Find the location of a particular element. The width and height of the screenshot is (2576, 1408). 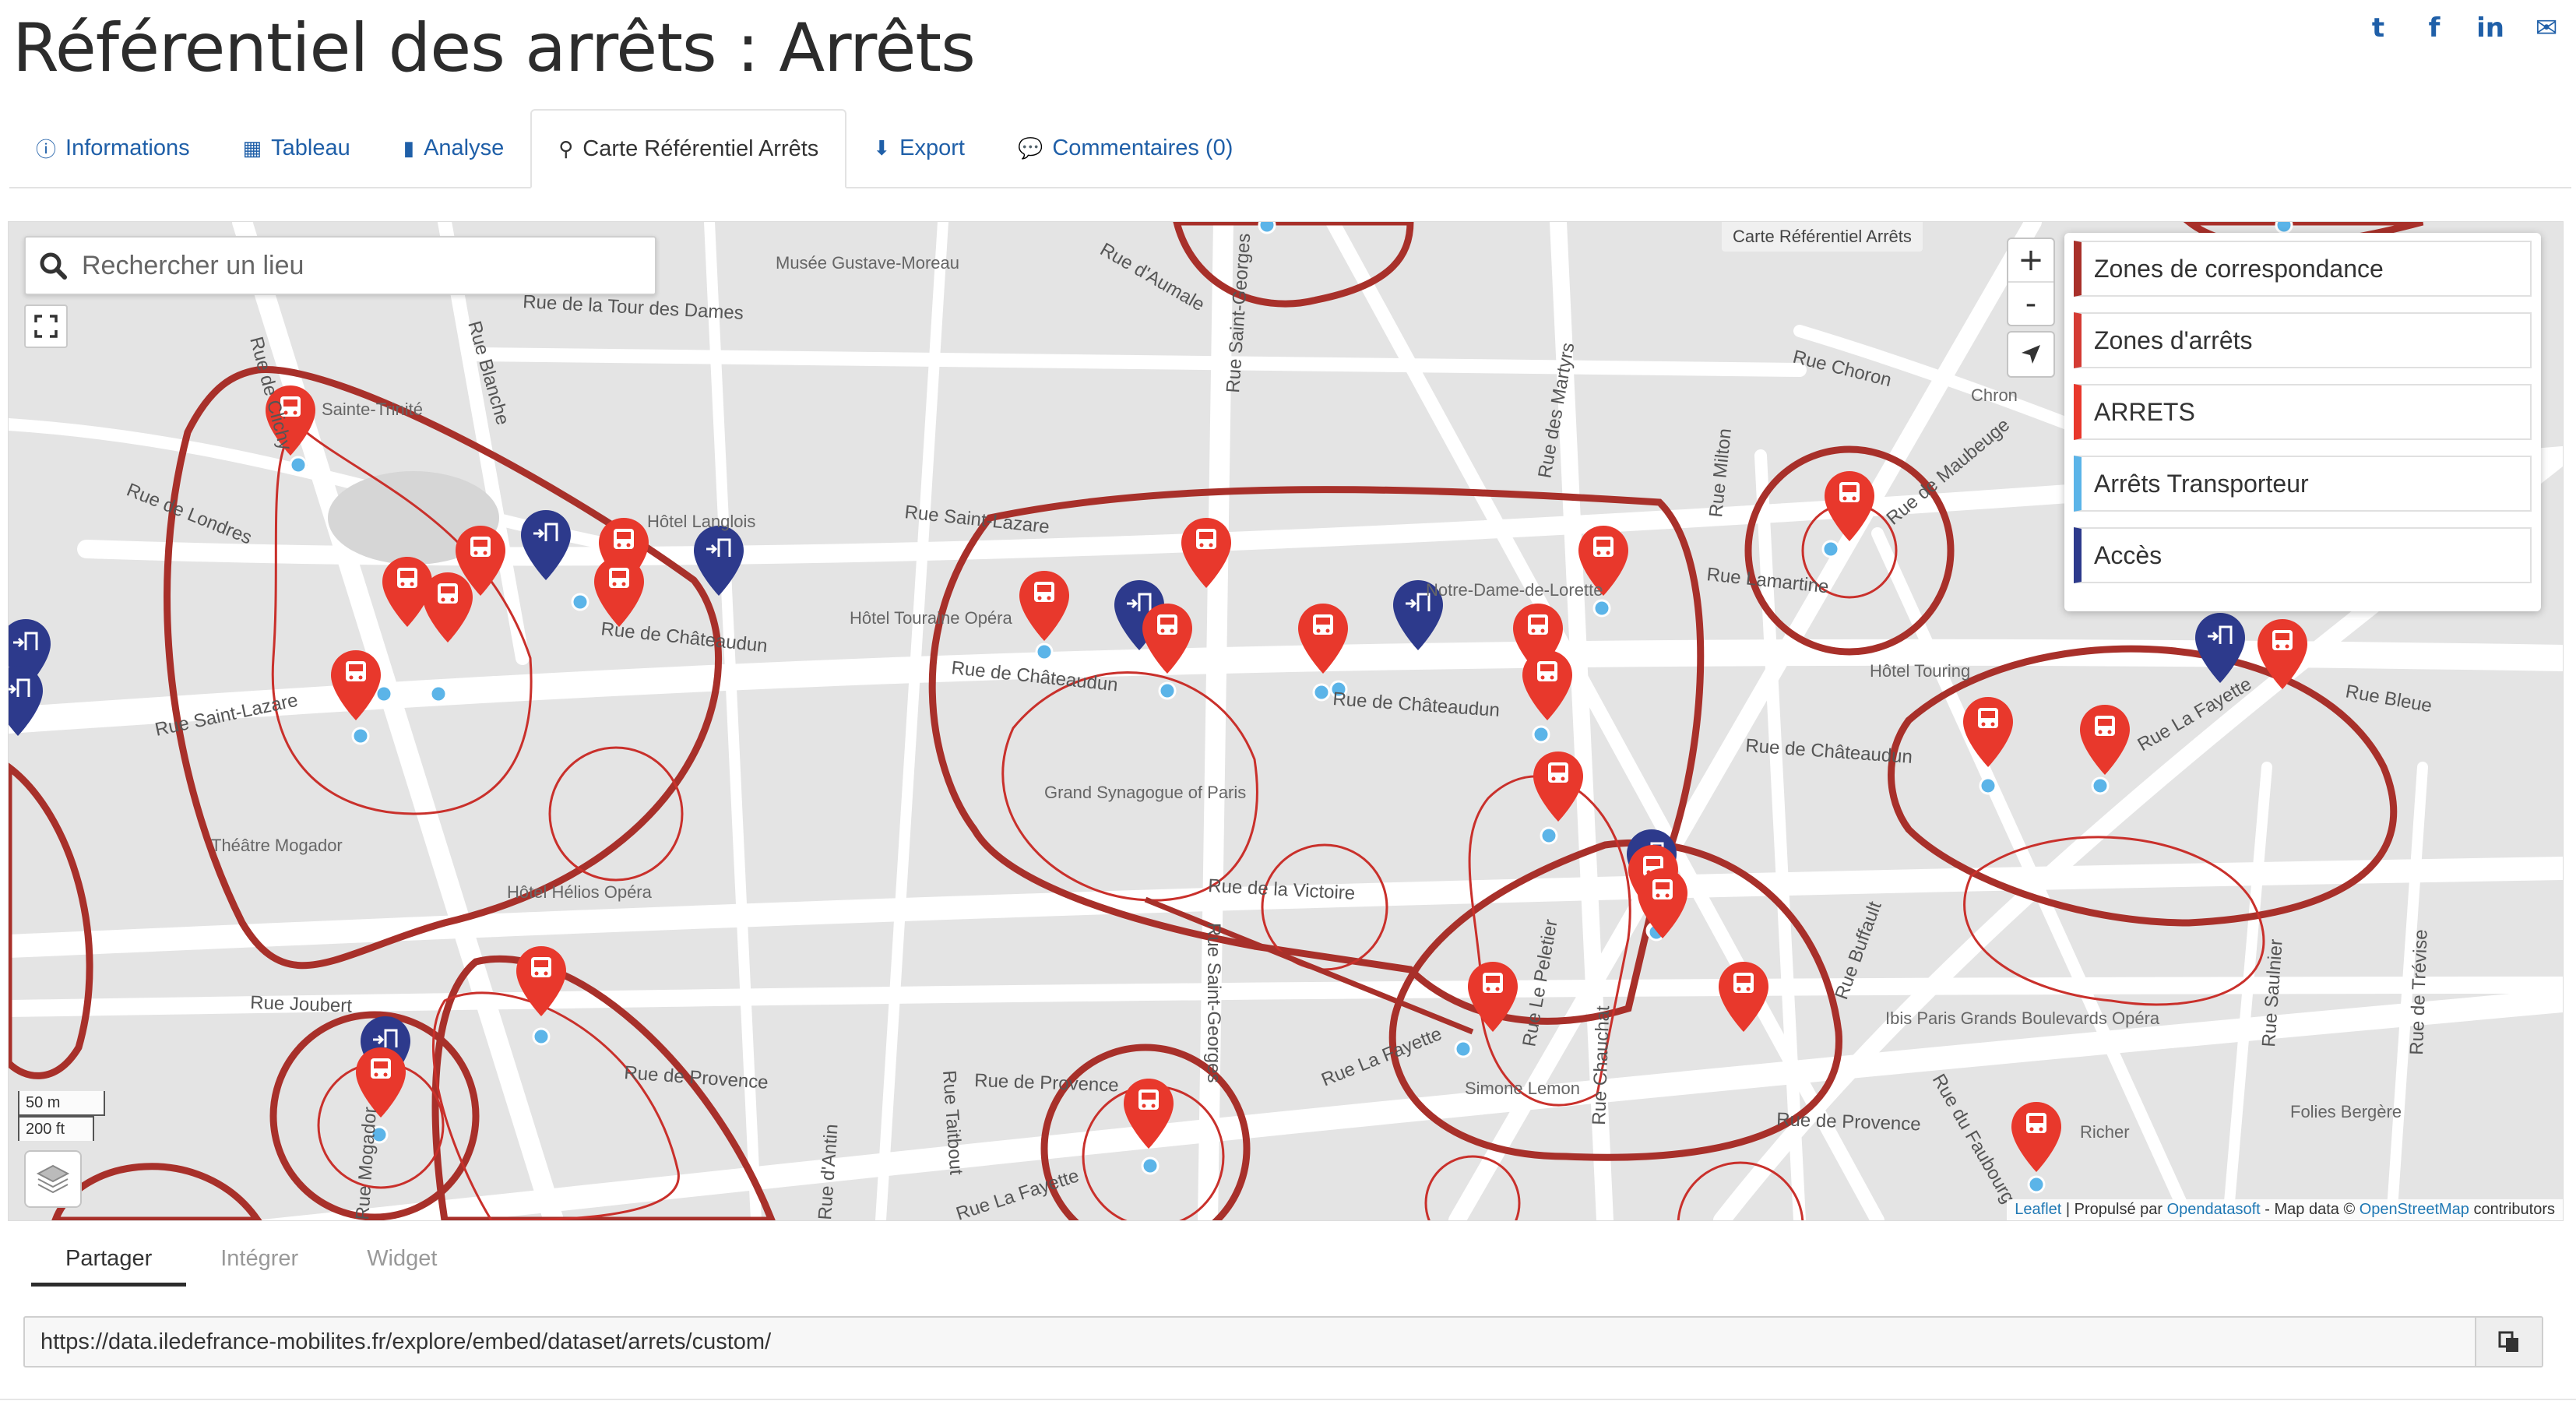

attribution-text: - Map data © is located at coordinates (2310, 1210).